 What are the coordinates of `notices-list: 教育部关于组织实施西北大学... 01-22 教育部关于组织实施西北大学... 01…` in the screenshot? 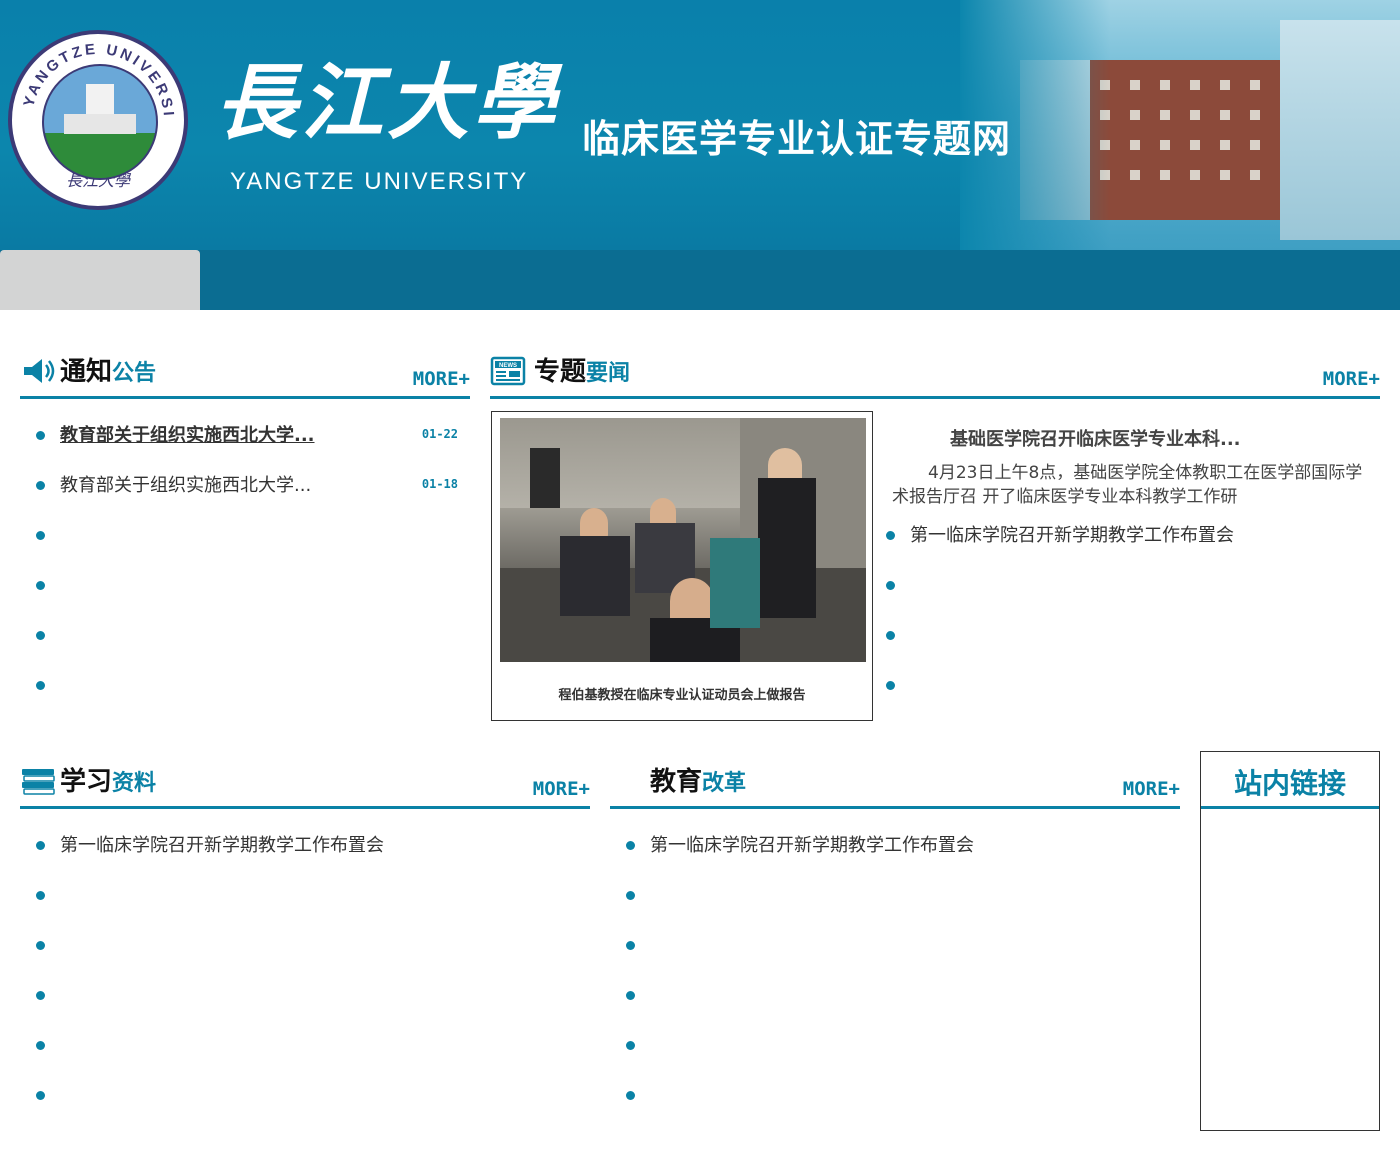 It's located at (245, 561).